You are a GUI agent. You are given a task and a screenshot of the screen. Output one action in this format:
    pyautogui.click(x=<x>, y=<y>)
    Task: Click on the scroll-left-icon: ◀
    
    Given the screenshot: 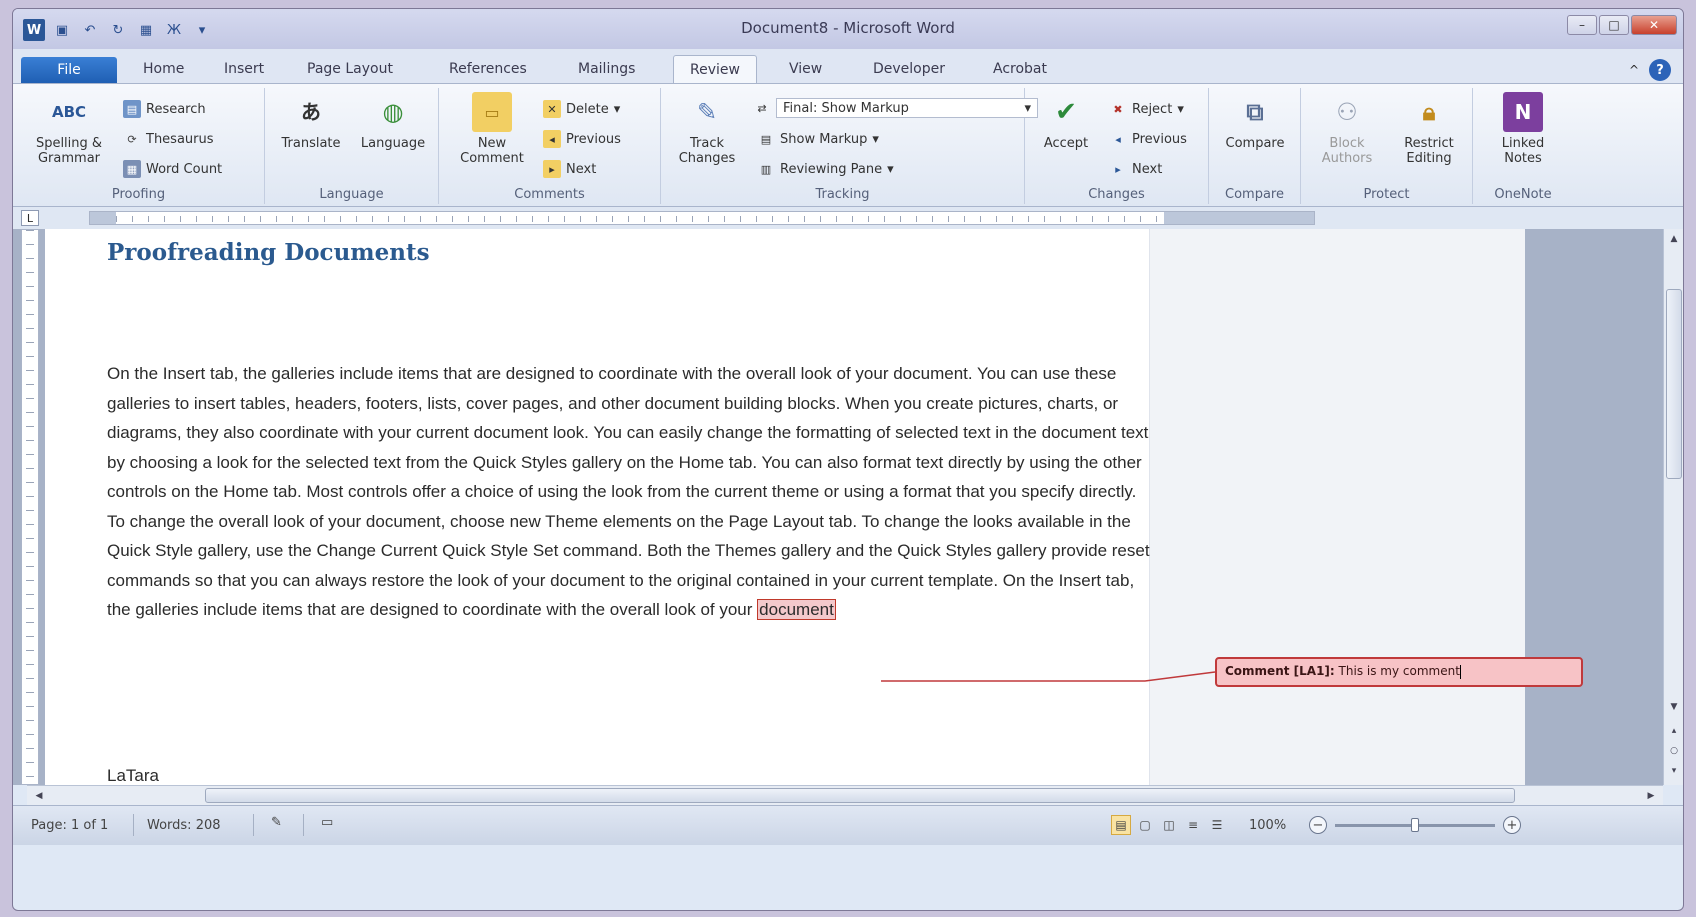 What is the action you would take?
    pyautogui.click(x=39, y=796)
    